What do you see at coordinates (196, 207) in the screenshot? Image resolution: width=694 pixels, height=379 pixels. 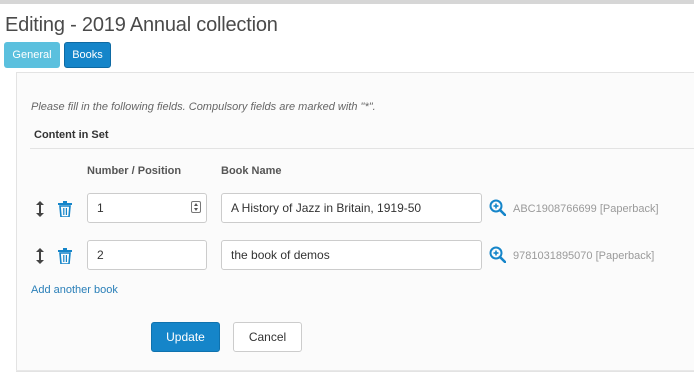 I see `spin-icon` at bounding box center [196, 207].